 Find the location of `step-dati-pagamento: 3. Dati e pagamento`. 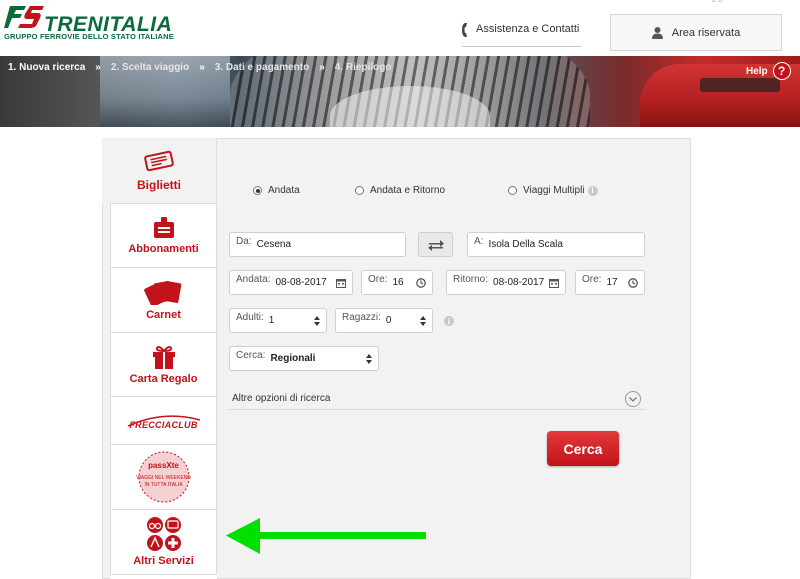

step-dati-pagamento: 3. Dati e pagamento is located at coordinates (262, 67).